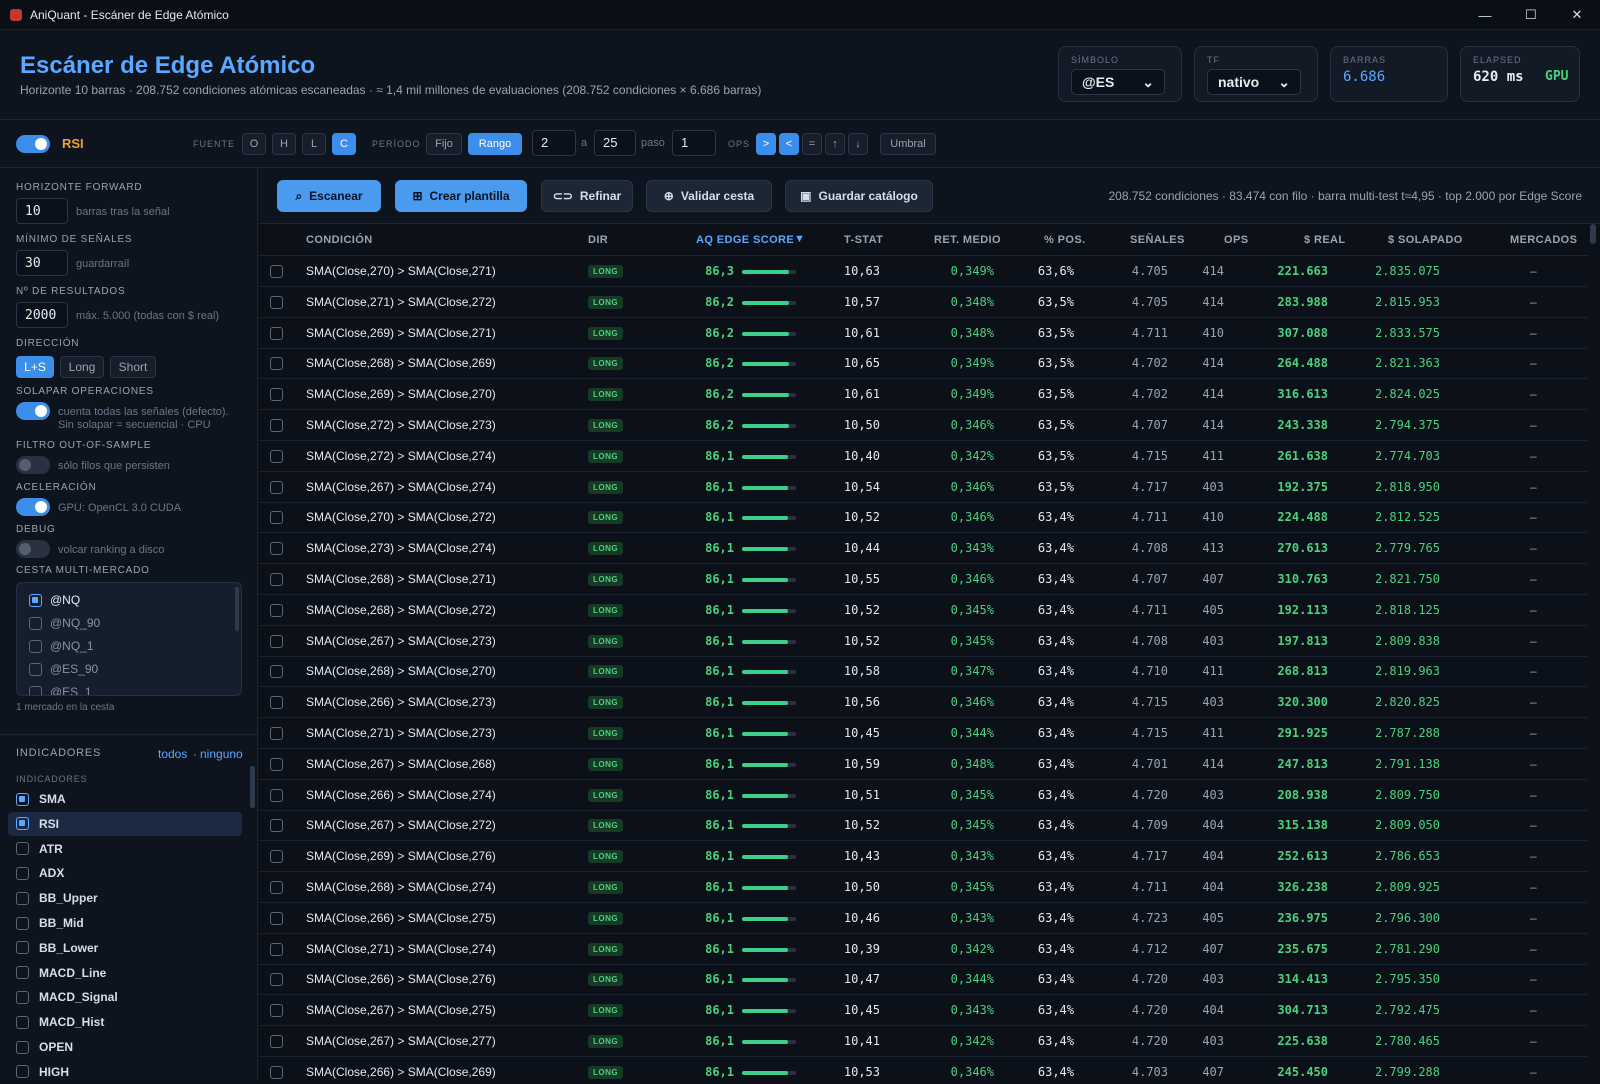 Image resolution: width=1600 pixels, height=1084 pixels. I want to click on source-c: C, so click(344, 144).